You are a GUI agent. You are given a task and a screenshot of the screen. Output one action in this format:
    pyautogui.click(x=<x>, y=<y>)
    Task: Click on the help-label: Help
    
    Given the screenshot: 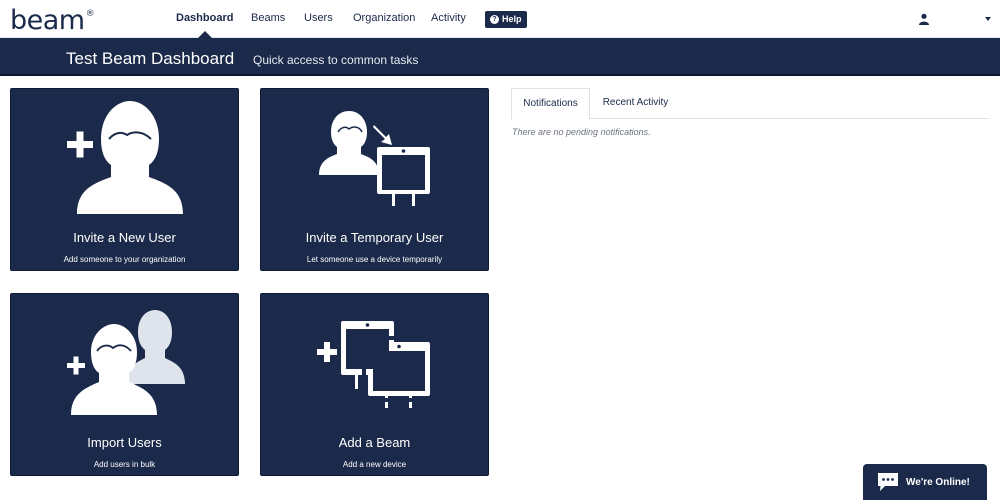 What is the action you would take?
    pyautogui.click(x=512, y=19)
    